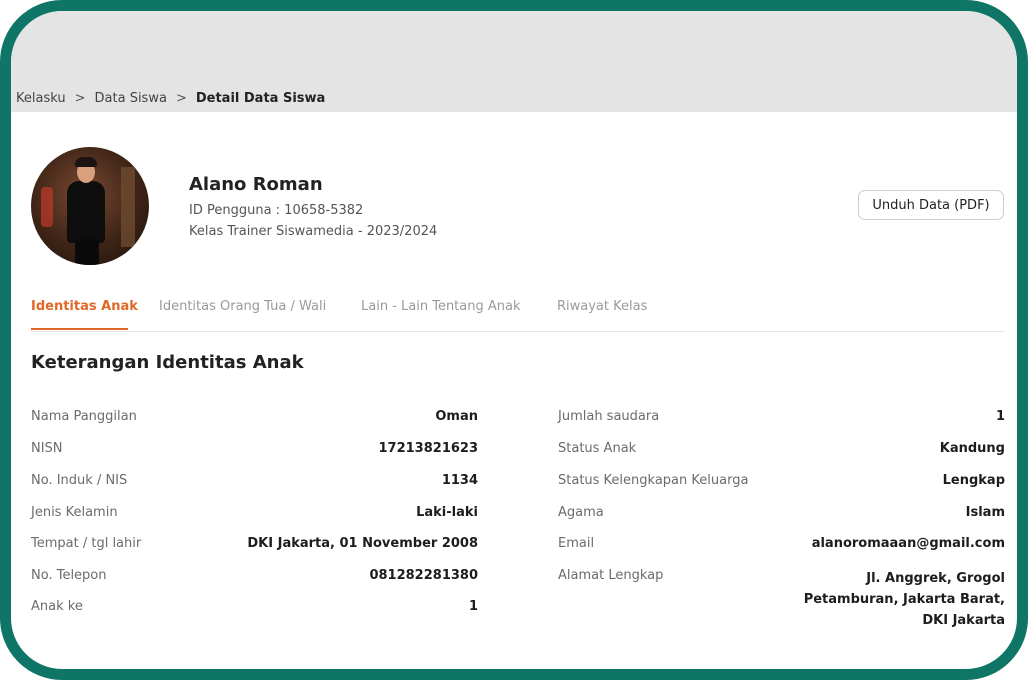  Describe the element at coordinates (362, 543) in the screenshot. I see `field-value: DKI Jakarta, 01 November 2008` at that location.